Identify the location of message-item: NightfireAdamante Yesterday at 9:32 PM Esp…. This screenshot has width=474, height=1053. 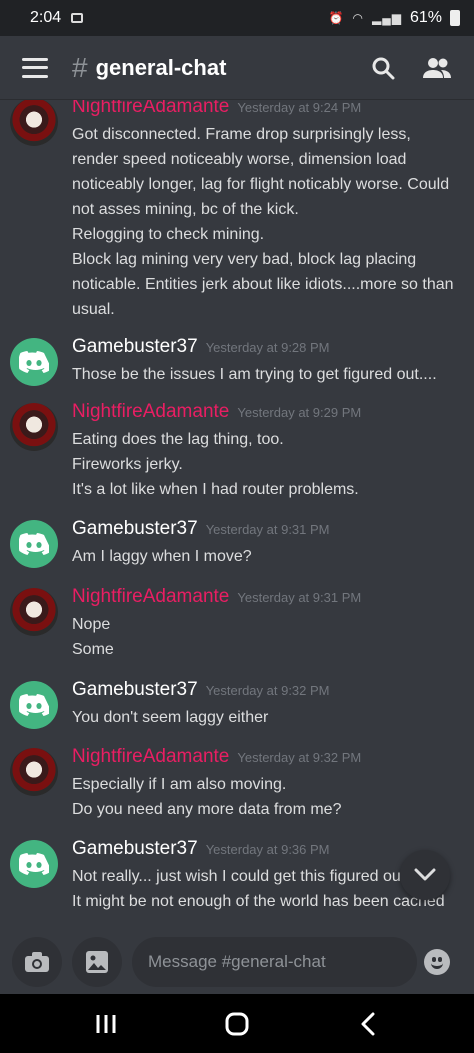
(237, 784).